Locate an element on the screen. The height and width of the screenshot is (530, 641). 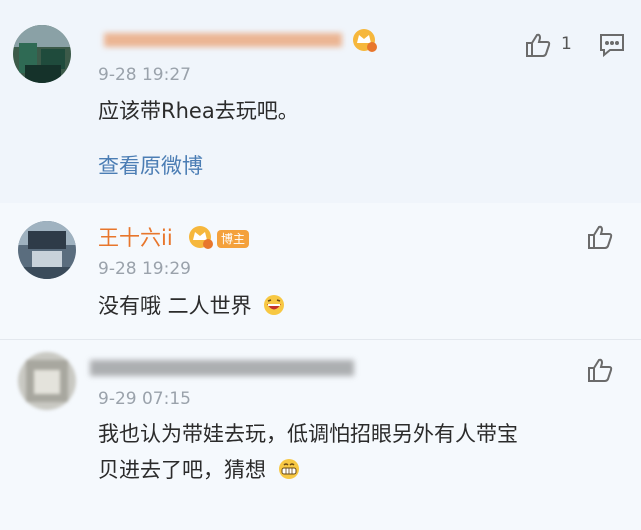
like-count: 1 is located at coordinates (566, 44).